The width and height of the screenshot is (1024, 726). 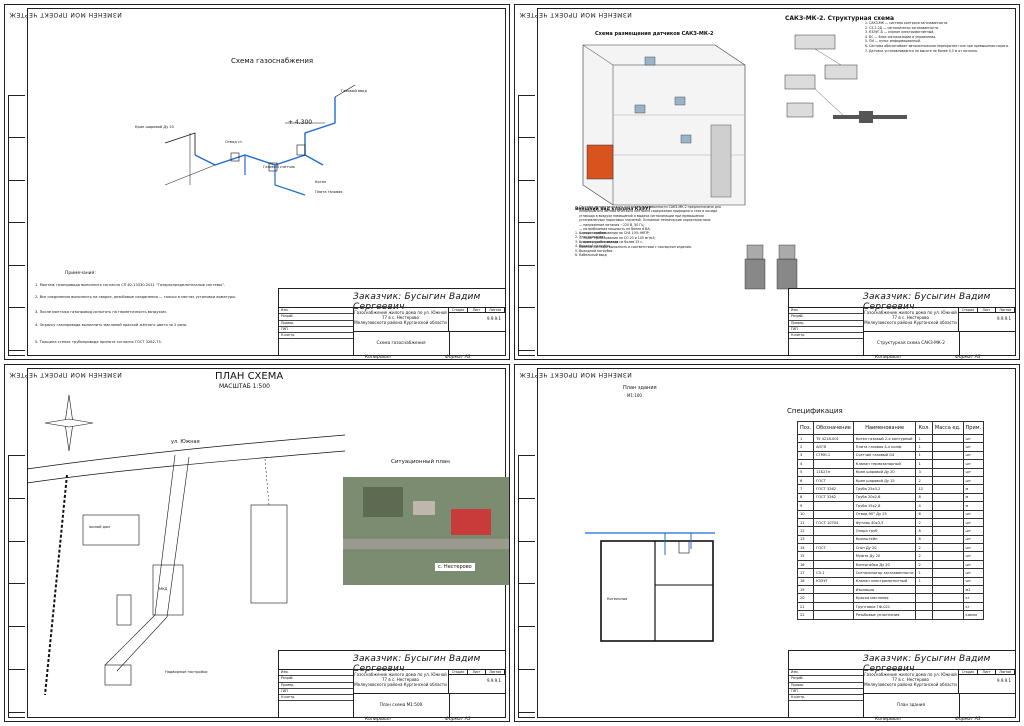 What do you see at coordinates (805, 428) in the screenshot?
I see `spec-header-cell: Поз.` at bounding box center [805, 428].